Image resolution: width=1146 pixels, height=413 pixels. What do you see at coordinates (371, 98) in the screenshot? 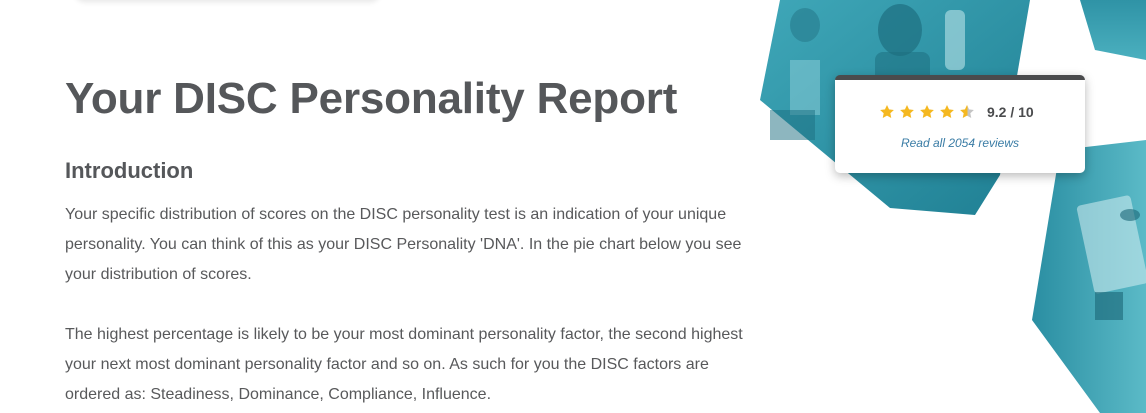
I see `page-title: Your DISC Personality Report` at bounding box center [371, 98].